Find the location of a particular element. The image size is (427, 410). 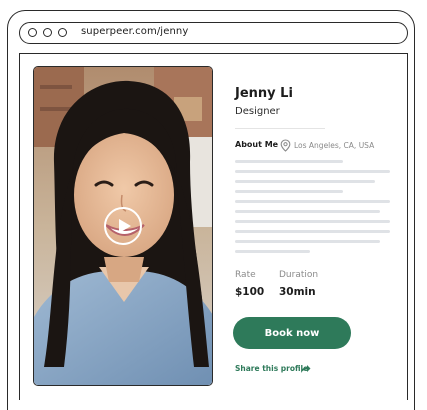

duration-label: Duration is located at coordinates (299, 275).